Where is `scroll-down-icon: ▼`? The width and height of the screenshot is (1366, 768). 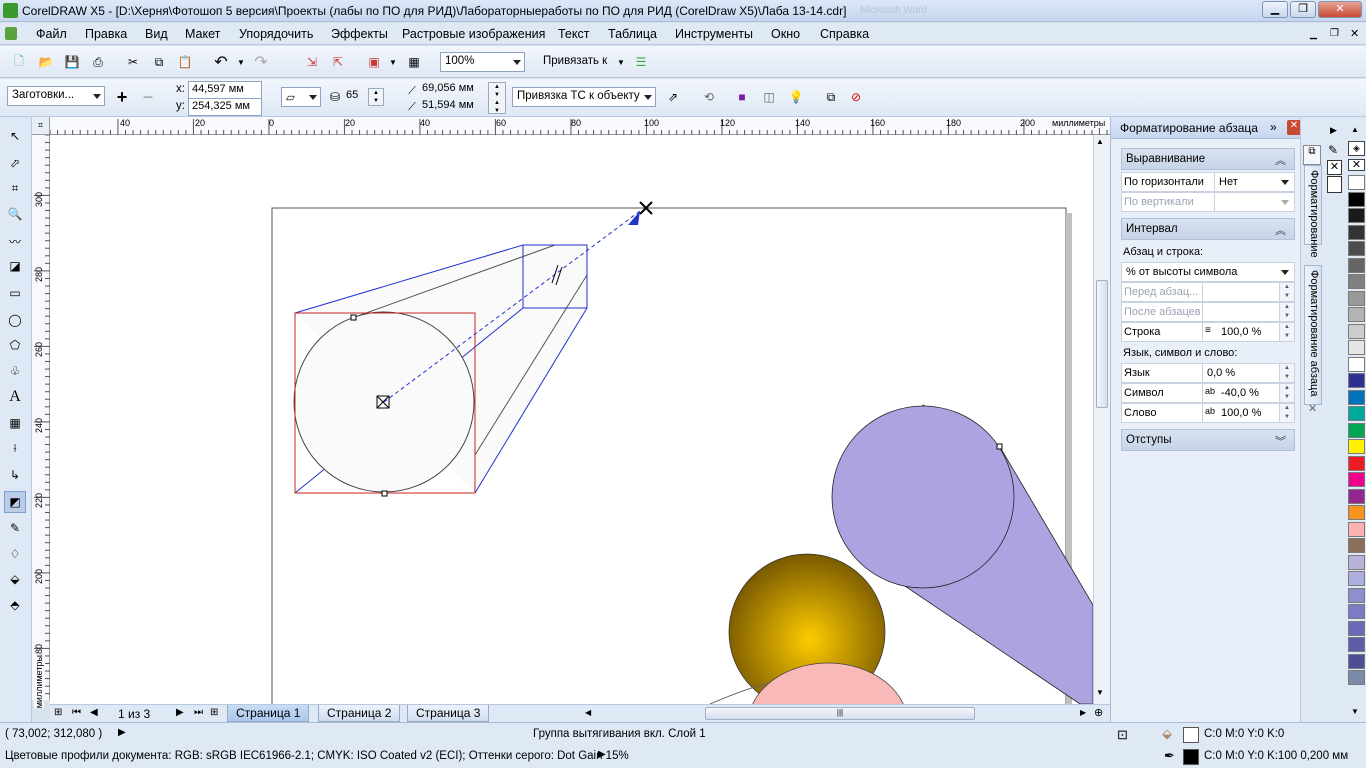
scroll-down-icon: ▼ is located at coordinates (1100, 692).